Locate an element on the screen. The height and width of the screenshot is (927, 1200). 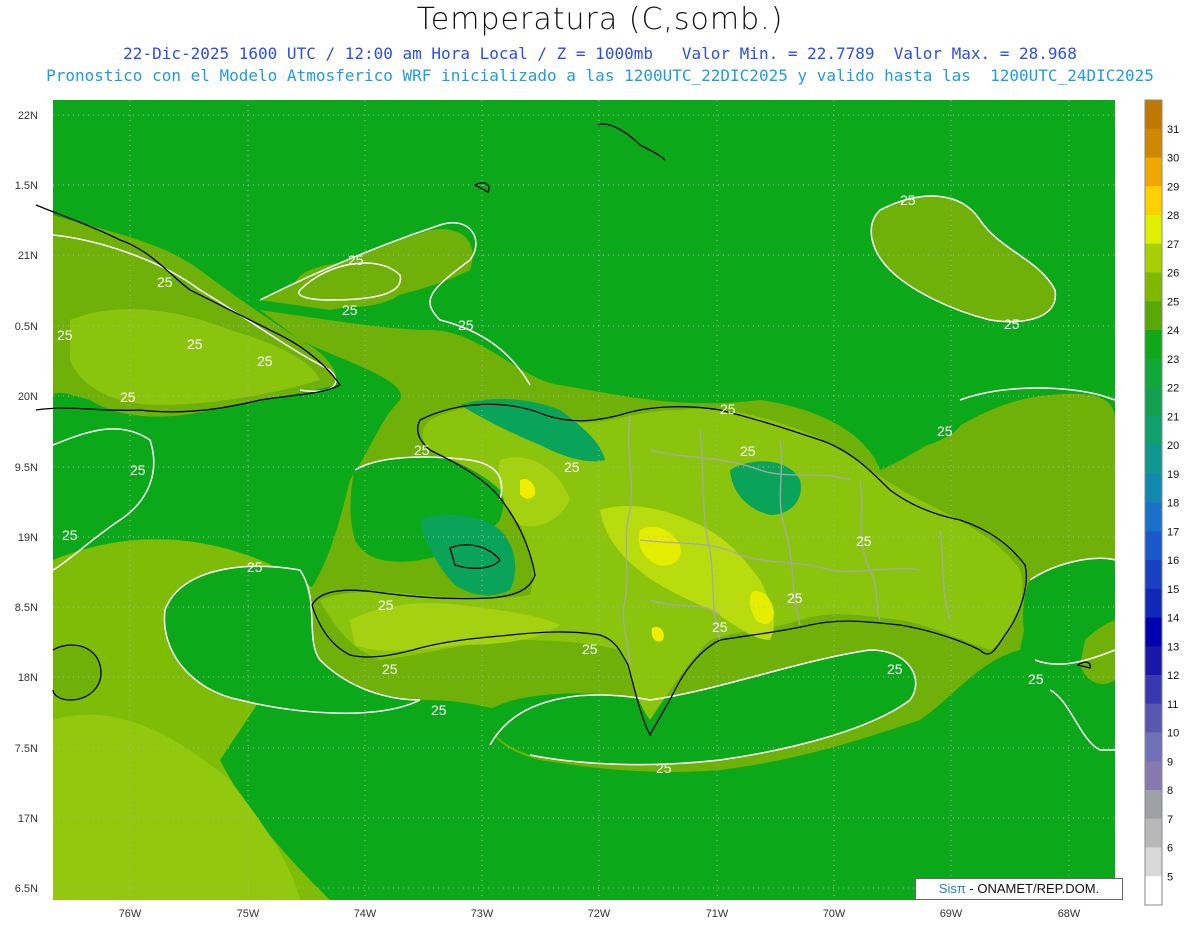
lon-label: 72W is located at coordinates (599, 914).